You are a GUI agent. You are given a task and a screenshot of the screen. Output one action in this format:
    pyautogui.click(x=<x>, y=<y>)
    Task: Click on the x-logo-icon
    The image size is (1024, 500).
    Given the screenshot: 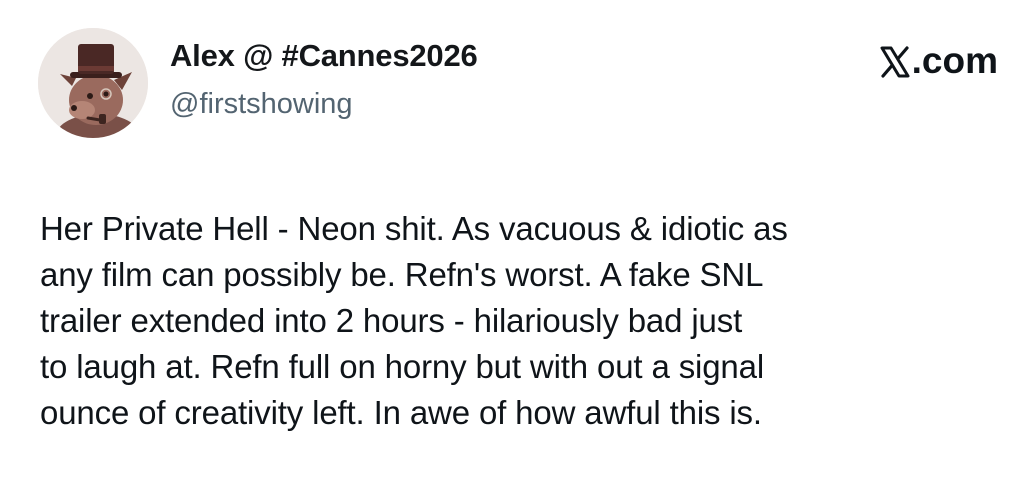 What is the action you would take?
    pyautogui.click(x=895, y=61)
    